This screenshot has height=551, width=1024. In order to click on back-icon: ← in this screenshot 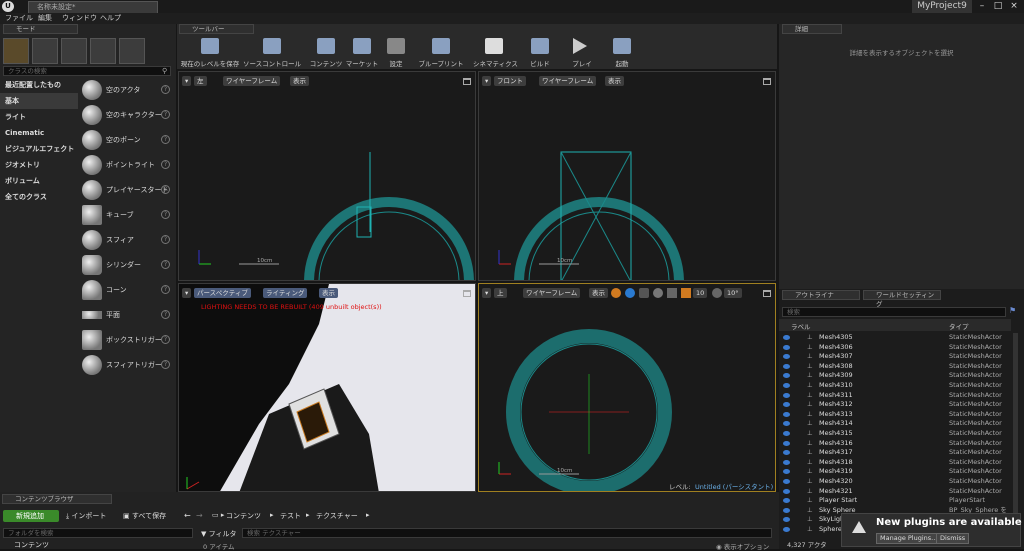, I will do `click(187, 515)`.